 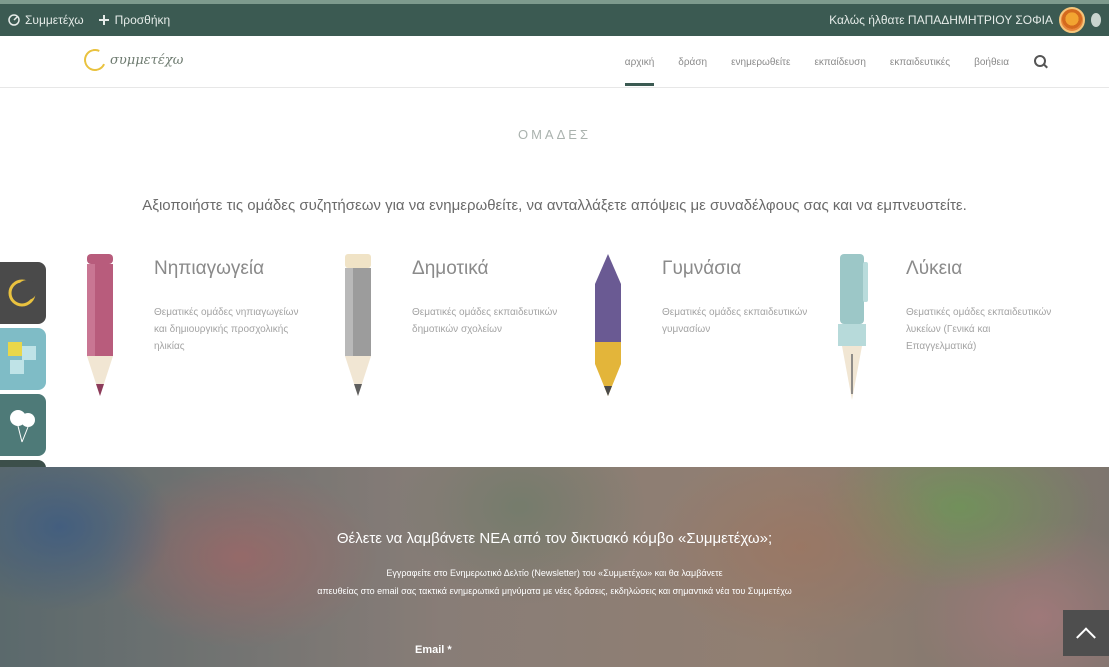 I want to click on dashboard-icon, so click(x=14, y=20).